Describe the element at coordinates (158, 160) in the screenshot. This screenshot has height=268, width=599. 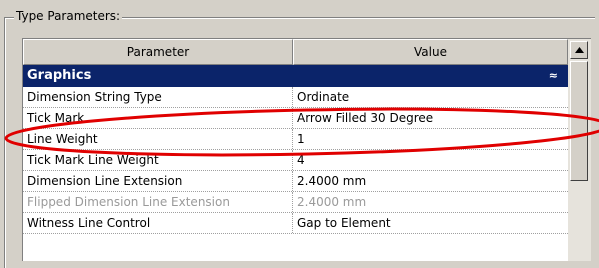
I see `parameter-name: Tick Mark Line Weight` at that location.